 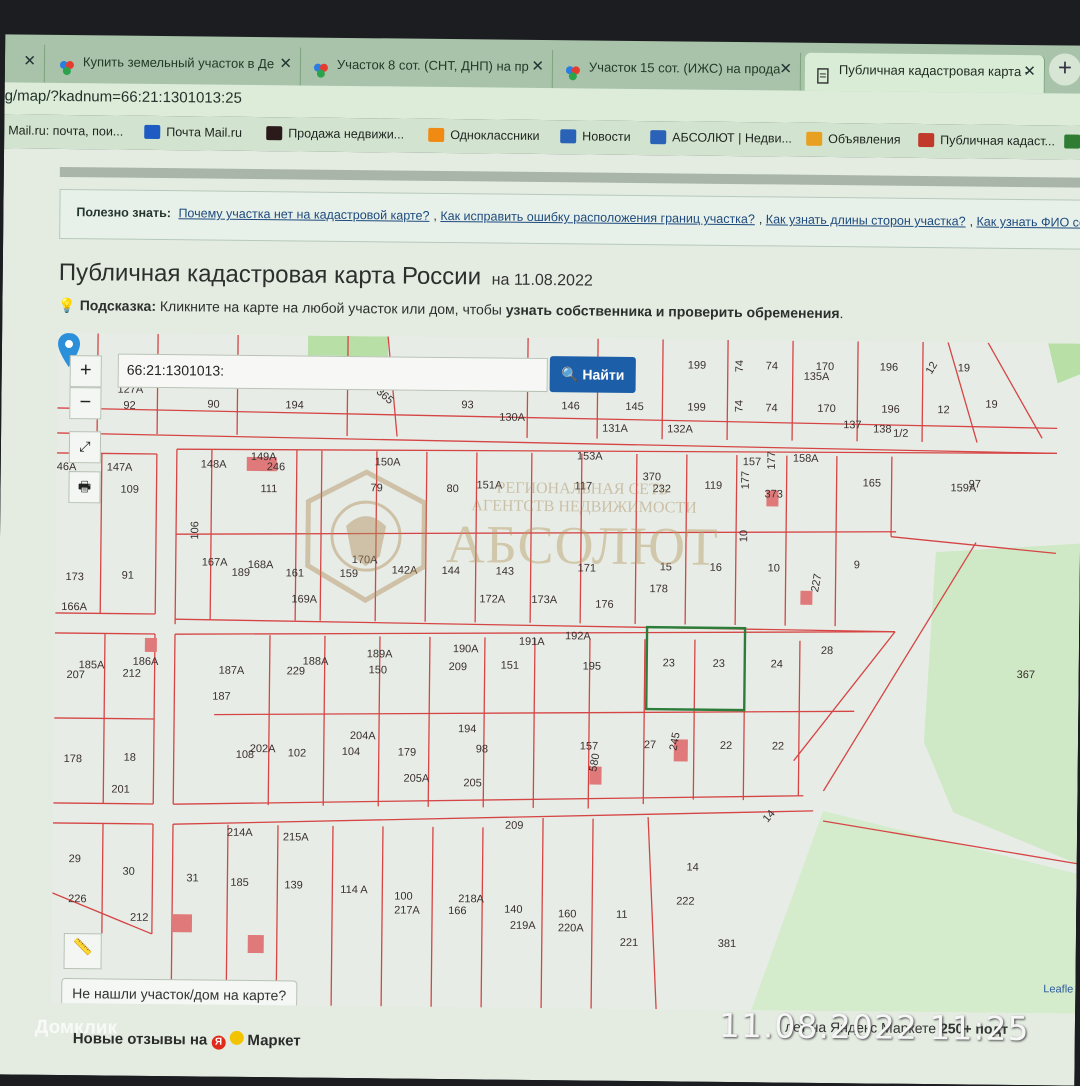 I want to click on watermark-line1: РЕГИОНАЛЬНАЯ СЕТЬ, so click(x=582, y=490).